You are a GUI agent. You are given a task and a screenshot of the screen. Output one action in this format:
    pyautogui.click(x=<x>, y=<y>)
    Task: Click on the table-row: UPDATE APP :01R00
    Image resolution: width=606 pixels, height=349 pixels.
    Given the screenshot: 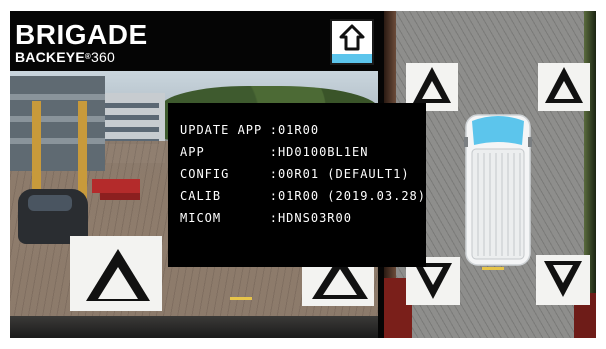 What is the action you would take?
    pyautogui.click(x=303, y=130)
    